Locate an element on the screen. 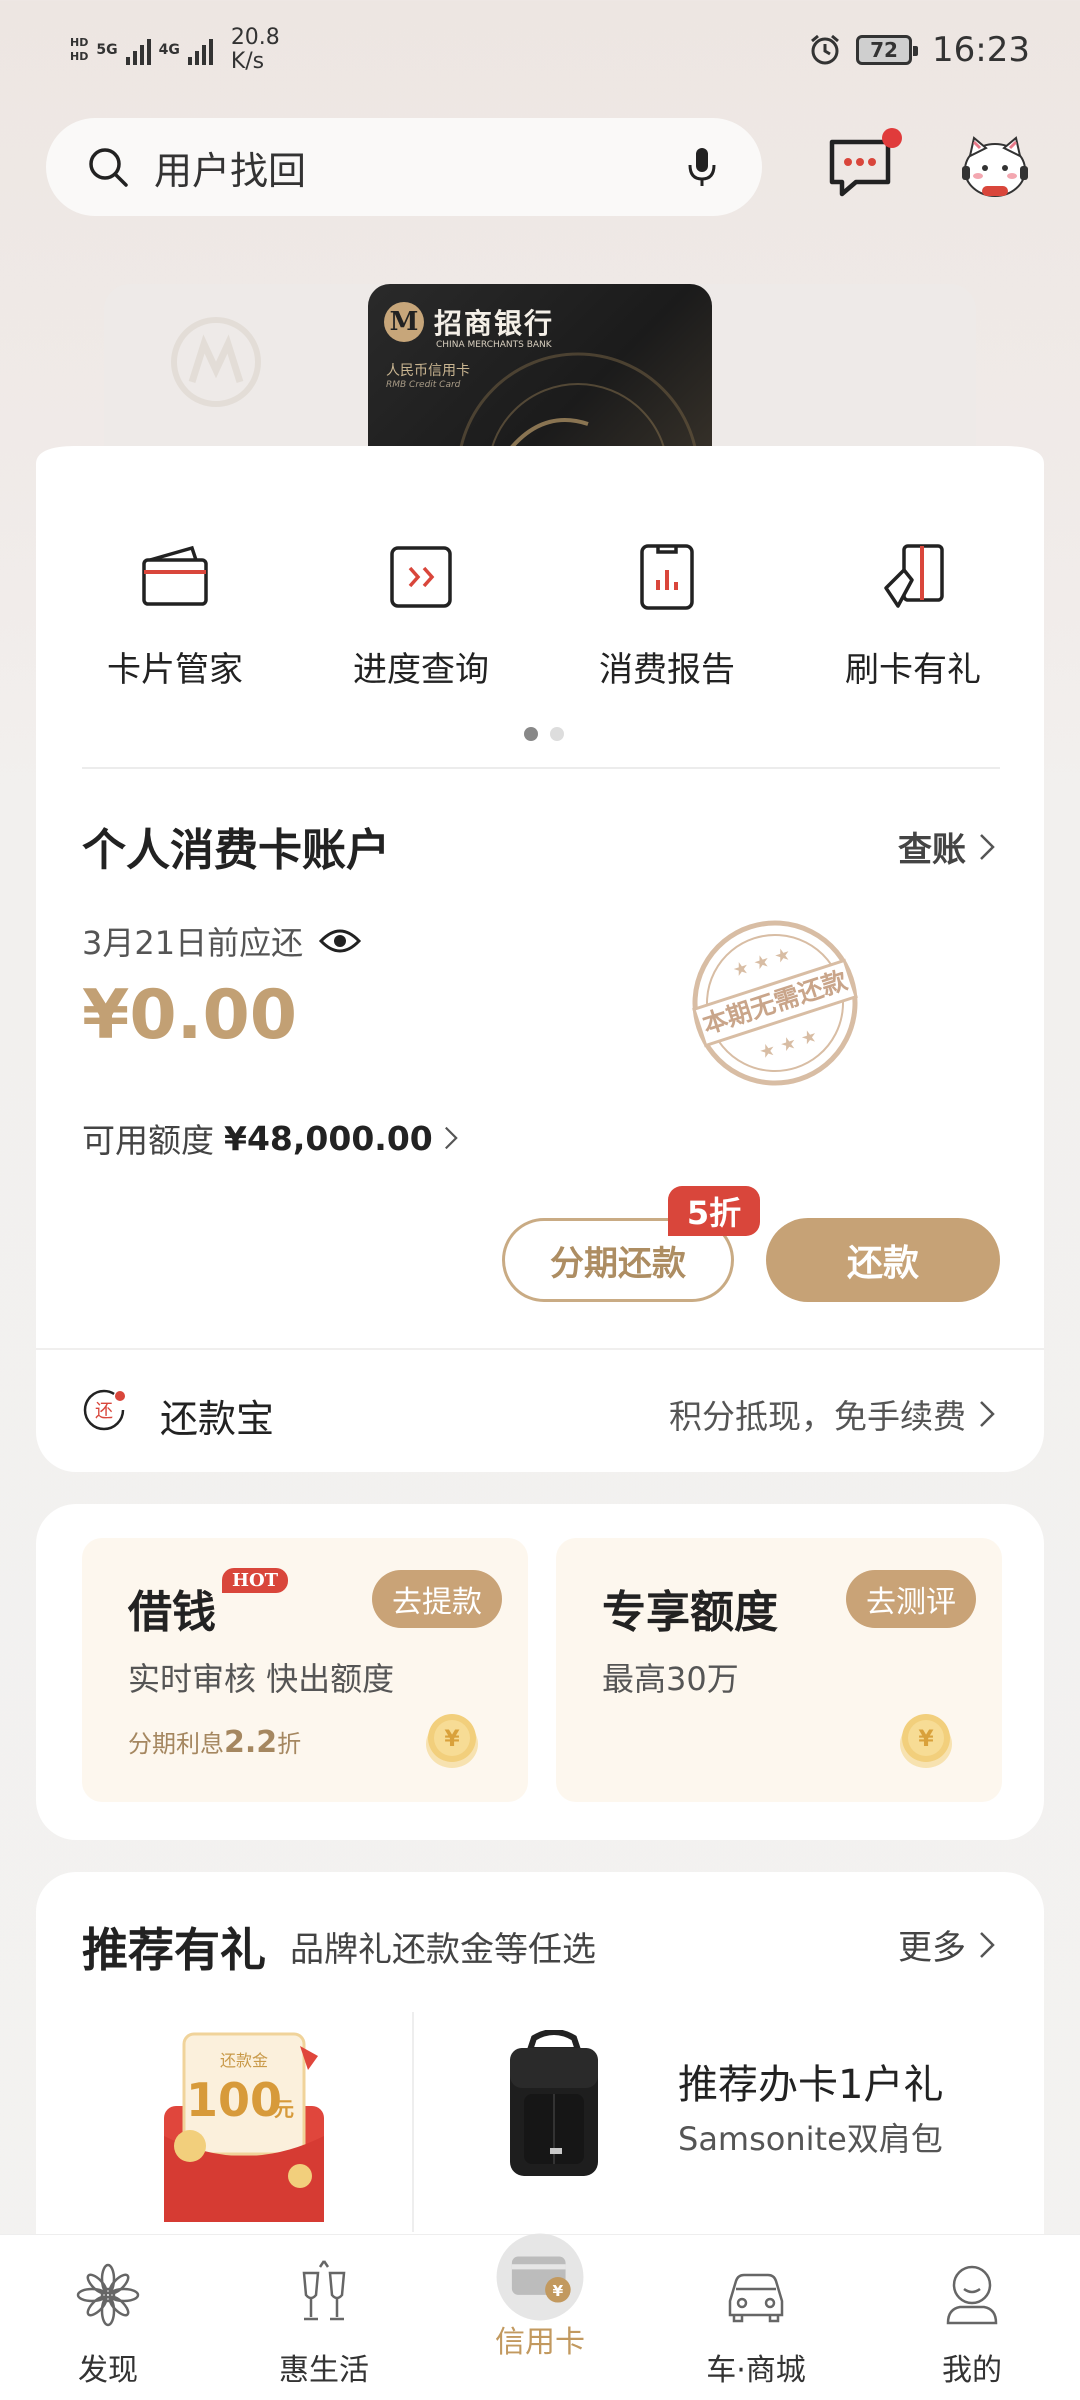  nav-credit-card: ¥ 信用卡 is located at coordinates (540, 2316).